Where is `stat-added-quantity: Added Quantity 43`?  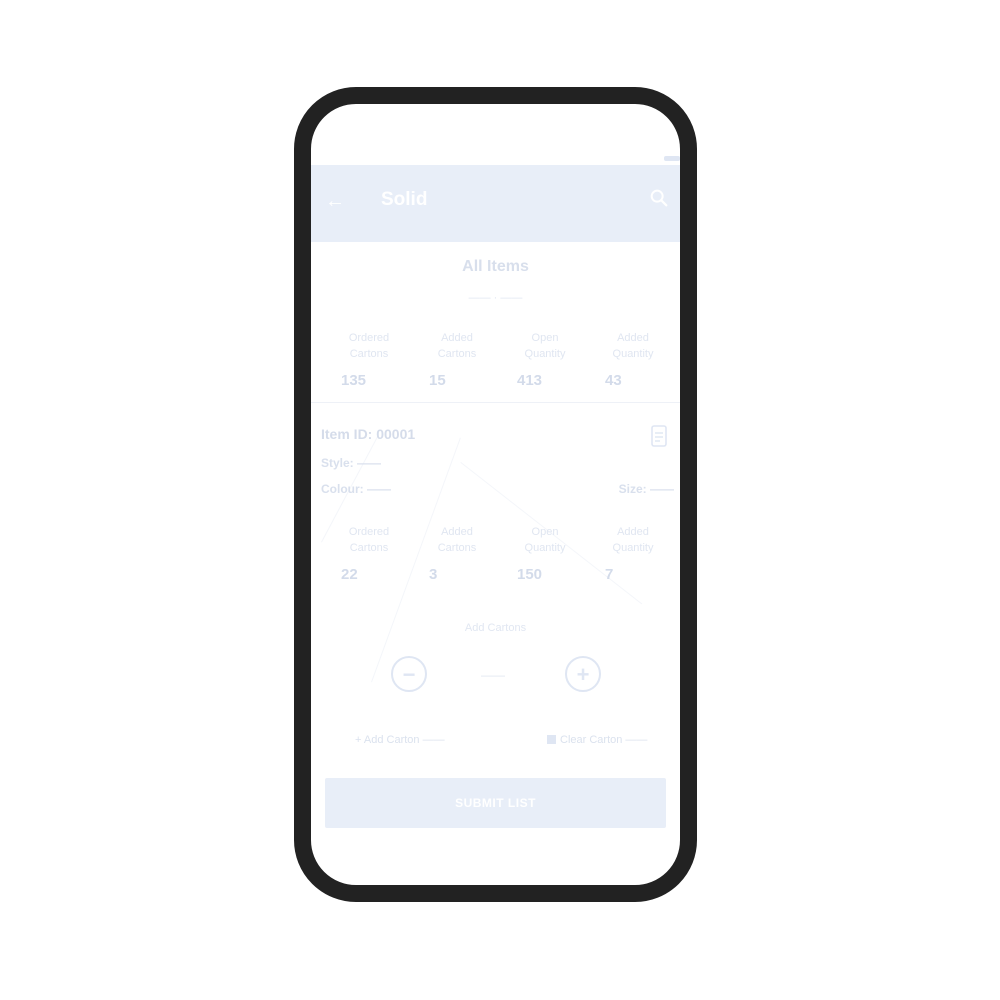
stat-added-quantity: Added Quantity 43 is located at coordinates (633, 359).